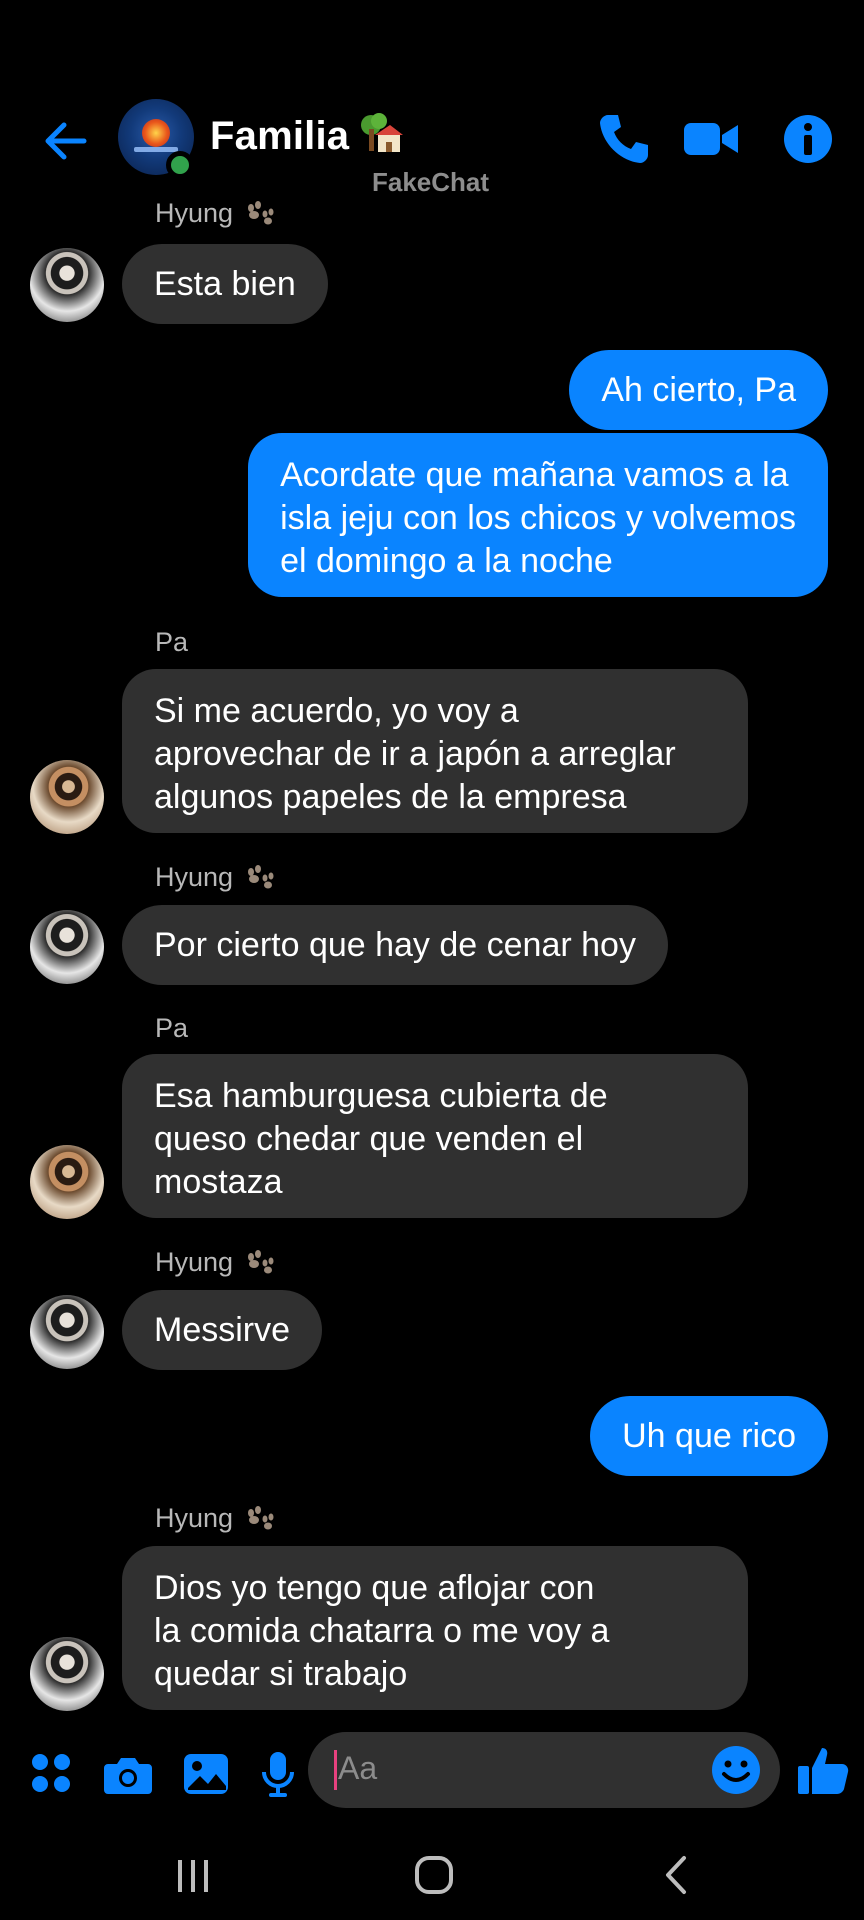 Image resolution: width=864 pixels, height=1920 pixels. What do you see at coordinates (677, 1875) in the screenshot?
I see `back-icon` at bounding box center [677, 1875].